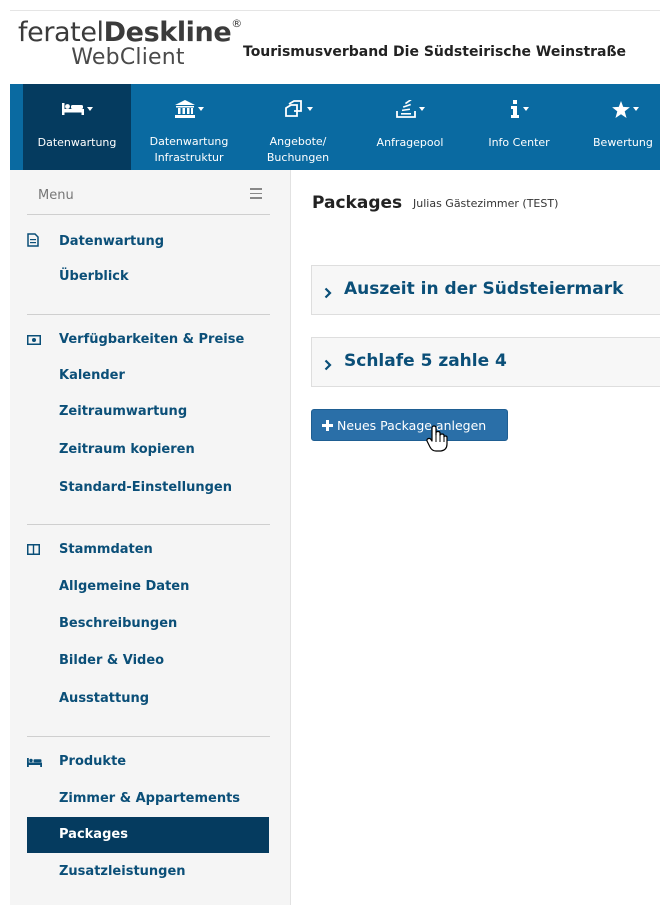 This screenshot has height=905, width=660. What do you see at coordinates (189, 109) in the screenshot?
I see `institution-icon` at bounding box center [189, 109].